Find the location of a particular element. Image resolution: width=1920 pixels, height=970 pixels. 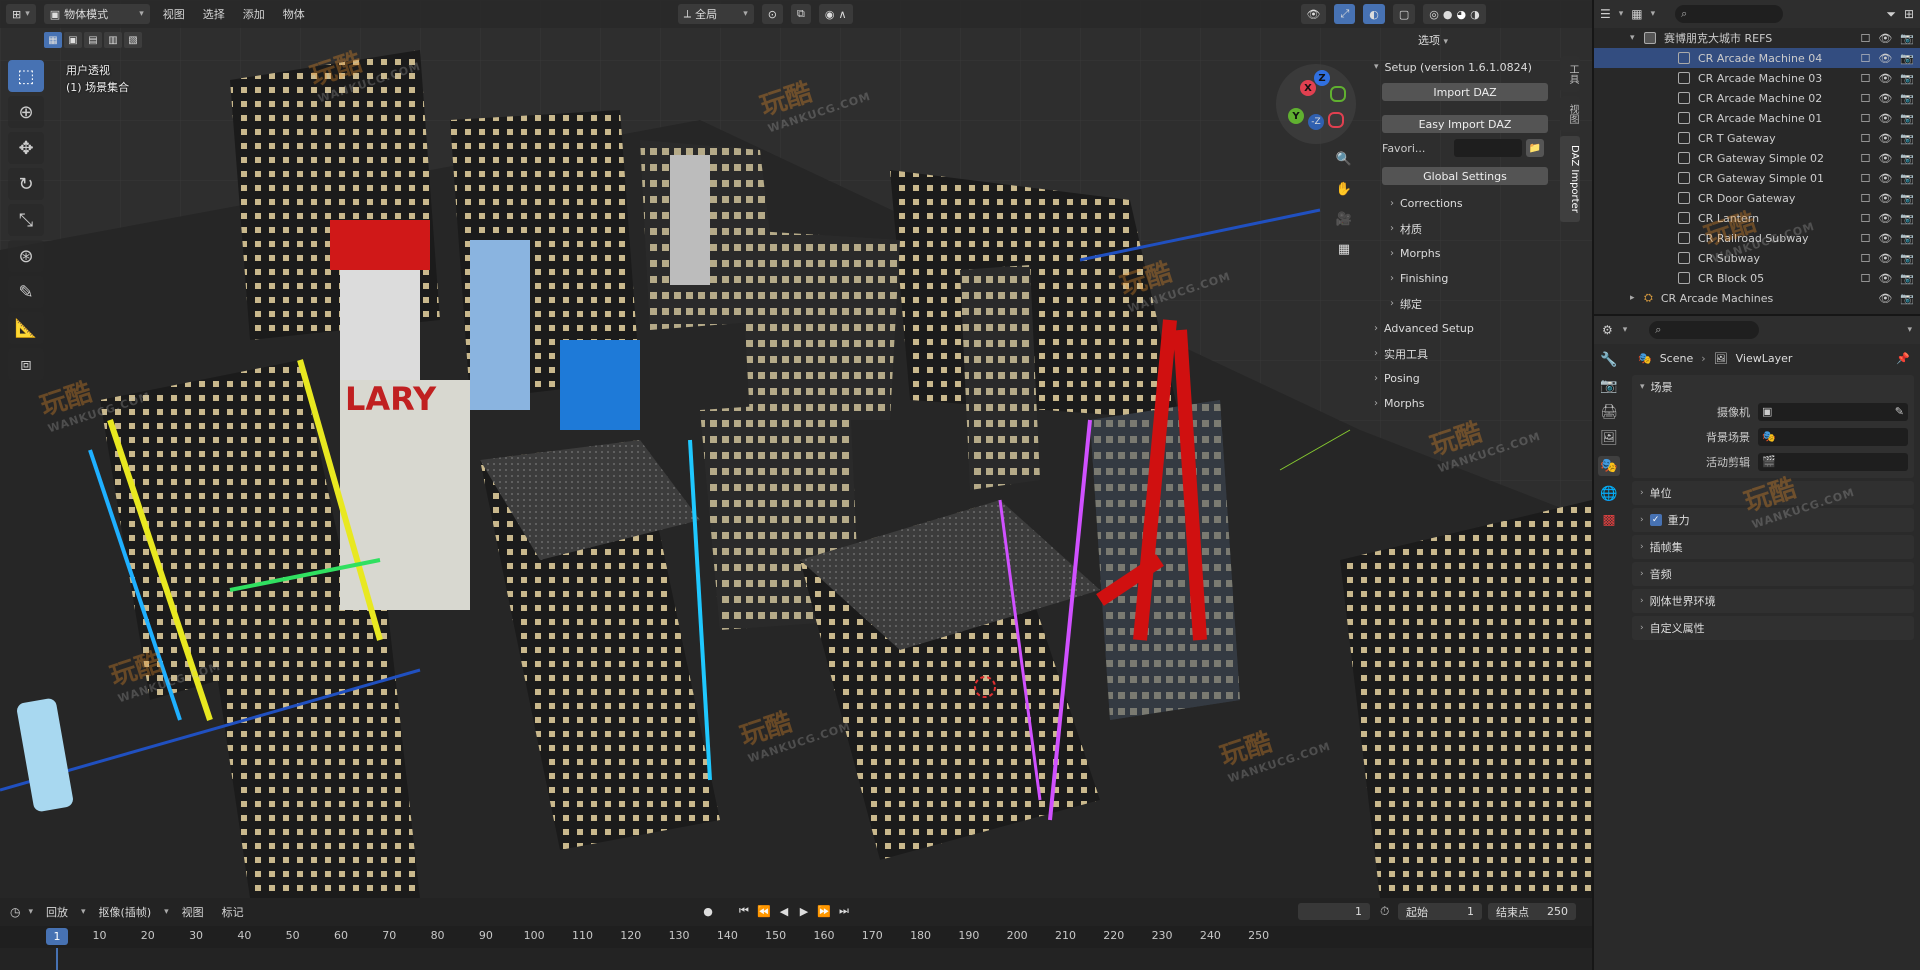

next-keyframe-icon: ⏩ is located at coordinates (824, 911).